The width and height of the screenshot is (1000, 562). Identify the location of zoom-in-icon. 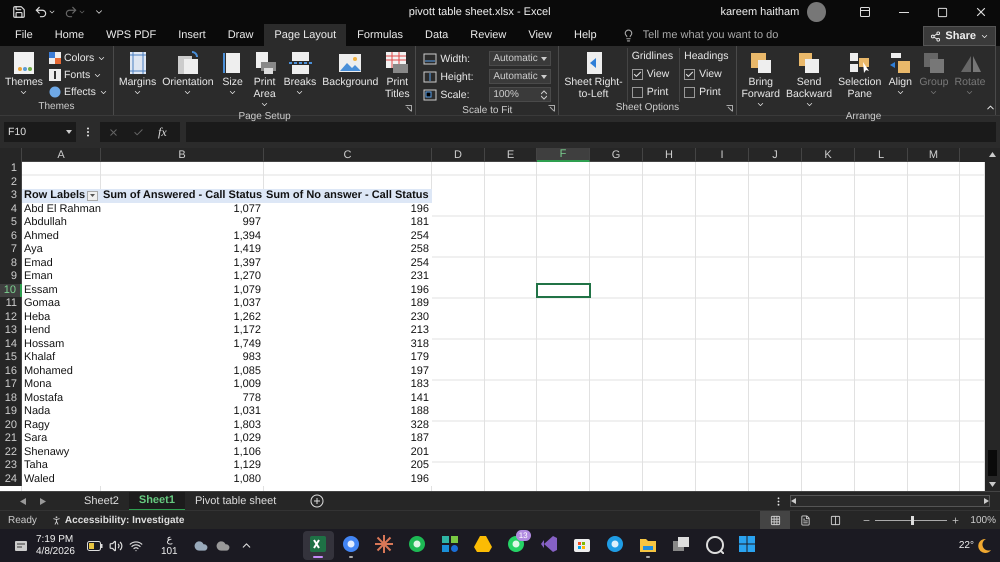
(955, 520).